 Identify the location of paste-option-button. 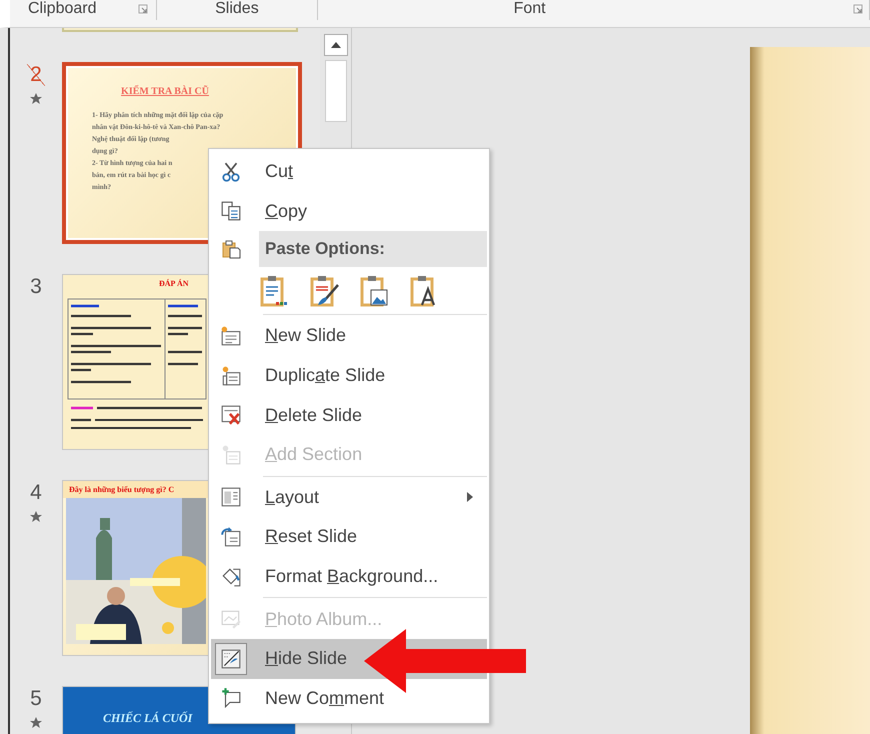
(325, 291).